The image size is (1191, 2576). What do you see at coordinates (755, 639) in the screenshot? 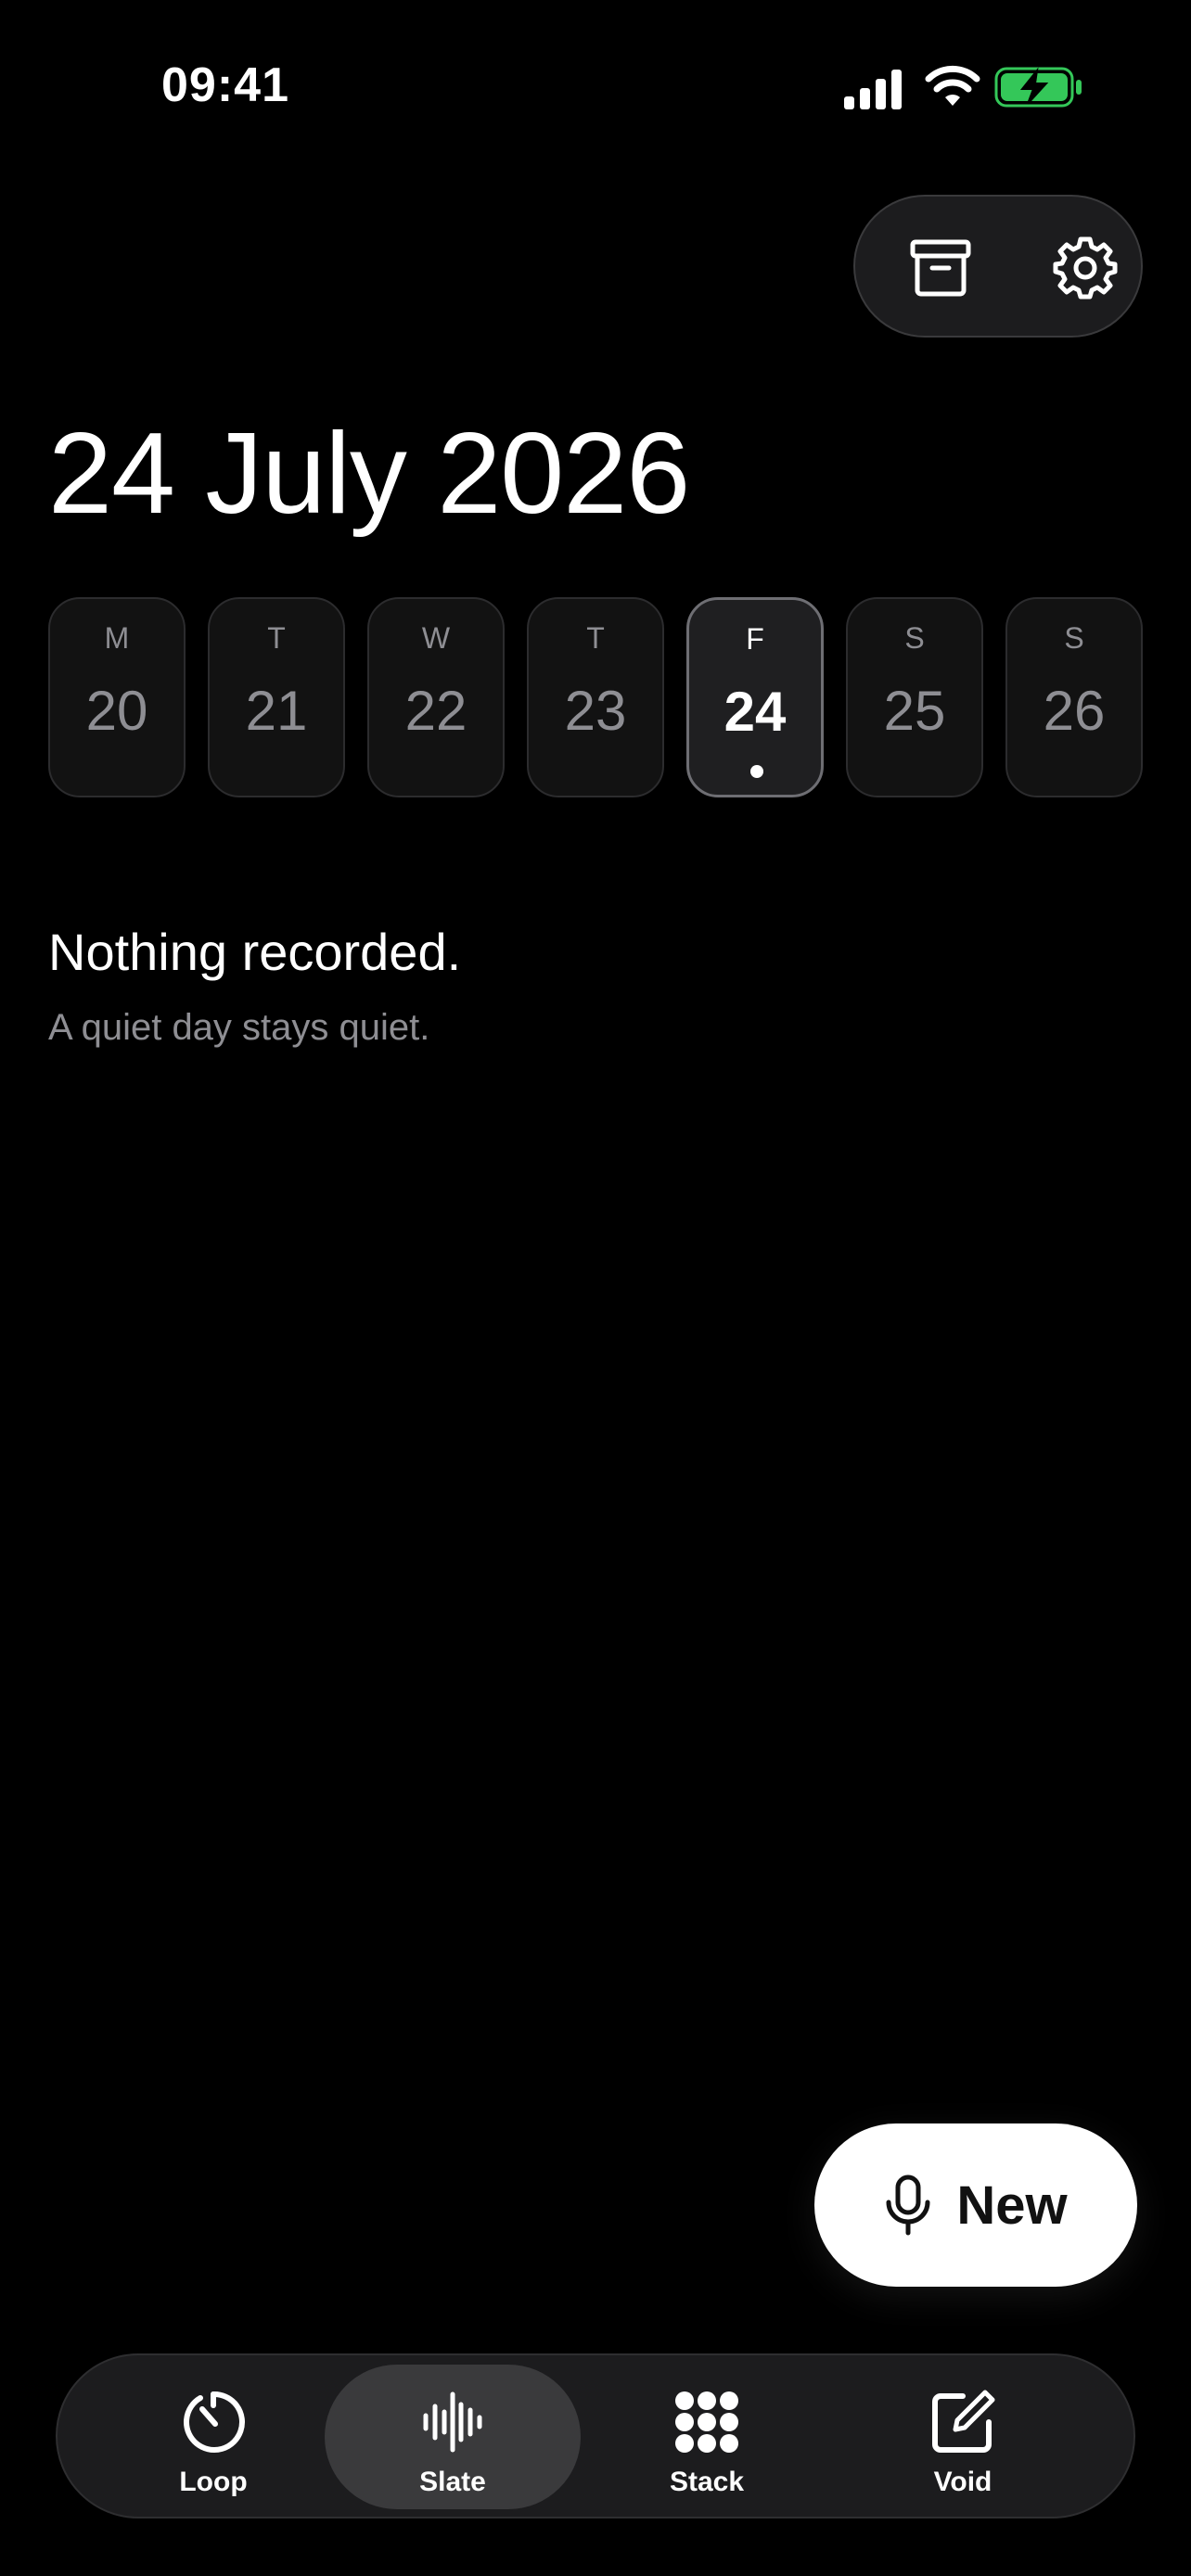
I see `day-weekday: F` at bounding box center [755, 639].